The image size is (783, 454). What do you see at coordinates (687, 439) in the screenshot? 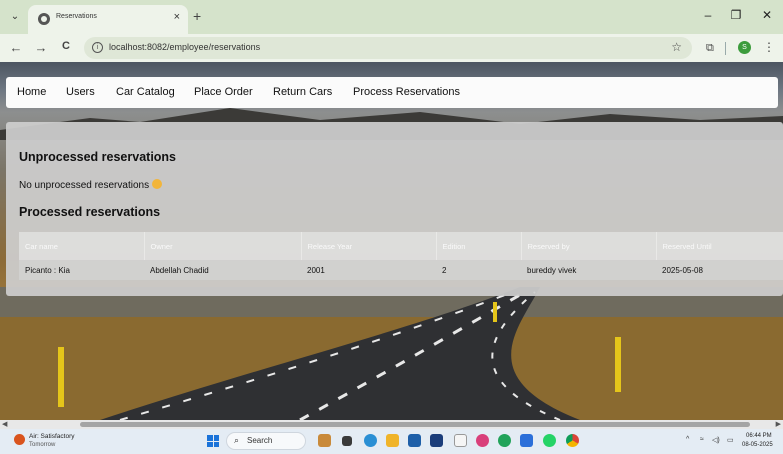
I see `tray-chevron-icon: ^` at bounding box center [687, 439].